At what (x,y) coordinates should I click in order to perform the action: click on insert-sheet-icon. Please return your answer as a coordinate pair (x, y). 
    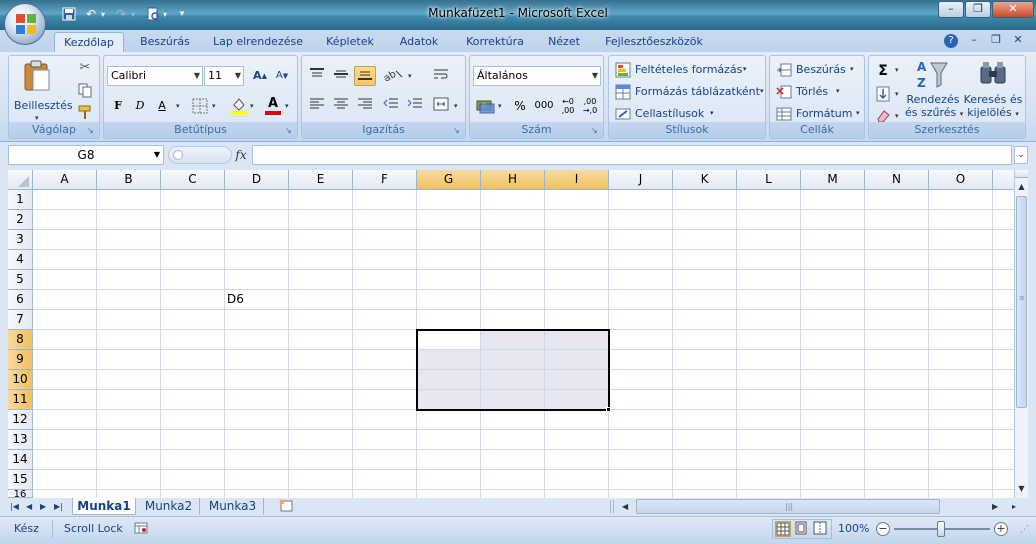
    Looking at the image, I should click on (286, 506).